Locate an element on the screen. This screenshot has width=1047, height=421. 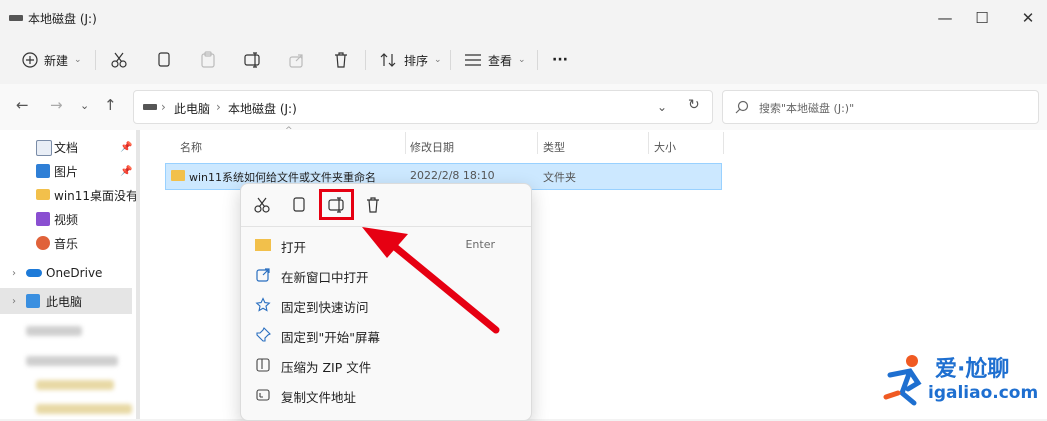
copy-path-icon is located at coordinates (263, 395).